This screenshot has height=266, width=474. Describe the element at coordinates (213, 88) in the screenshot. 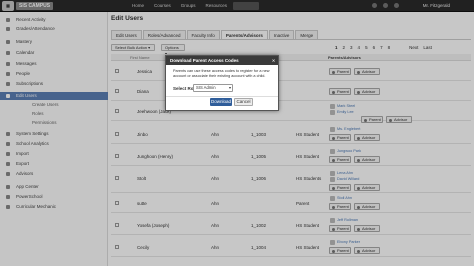

I see `role-select: SIS Admin ▾` at that location.